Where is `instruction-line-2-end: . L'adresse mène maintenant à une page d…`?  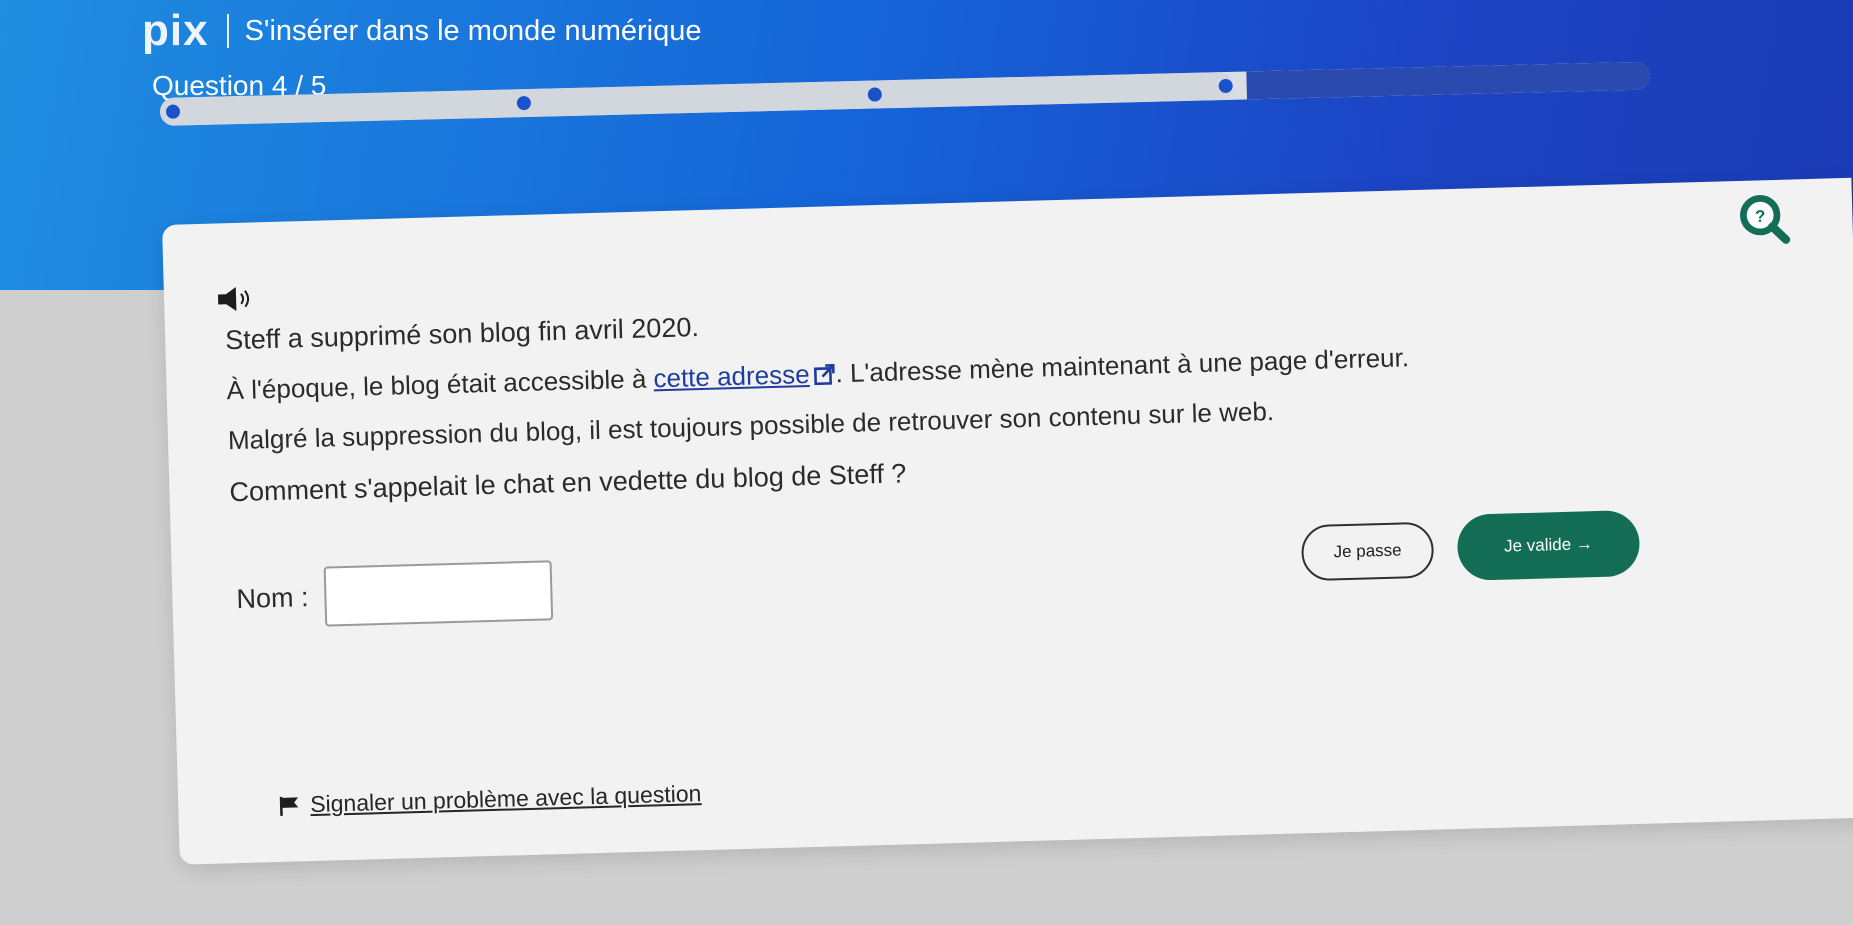 instruction-line-2-end: . L'adresse mène maintenant à une page d… is located at coordinates (1122, 365).